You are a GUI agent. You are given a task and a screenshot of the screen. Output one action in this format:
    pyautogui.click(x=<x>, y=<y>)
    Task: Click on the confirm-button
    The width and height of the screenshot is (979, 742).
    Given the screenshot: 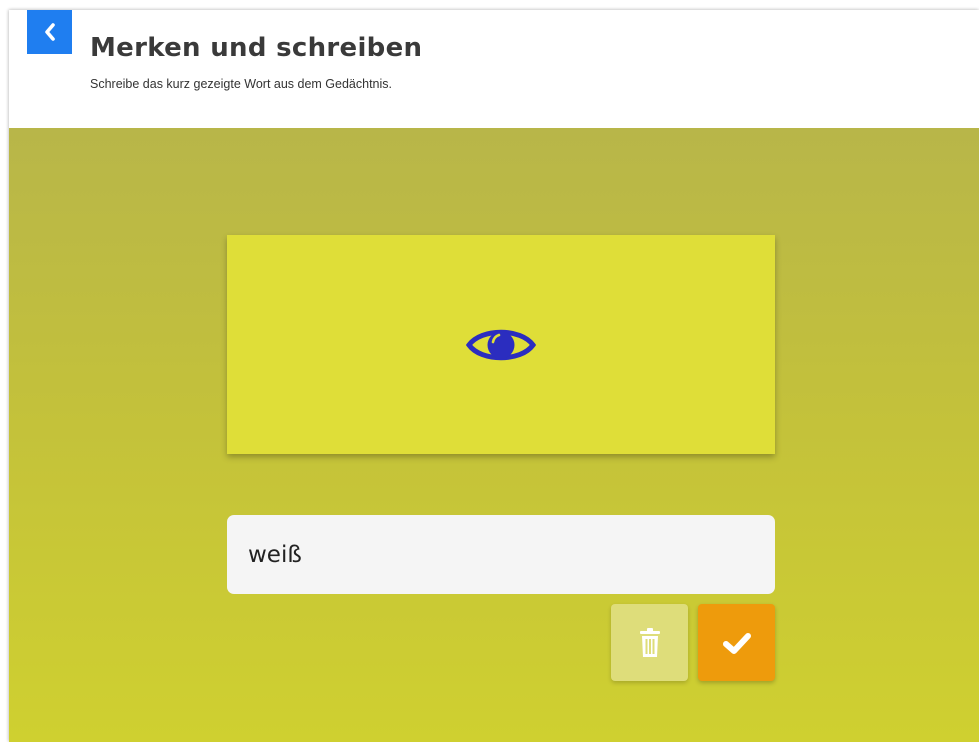 What is the action you would take?
    pyautogui.click(x=736, y=642)
    